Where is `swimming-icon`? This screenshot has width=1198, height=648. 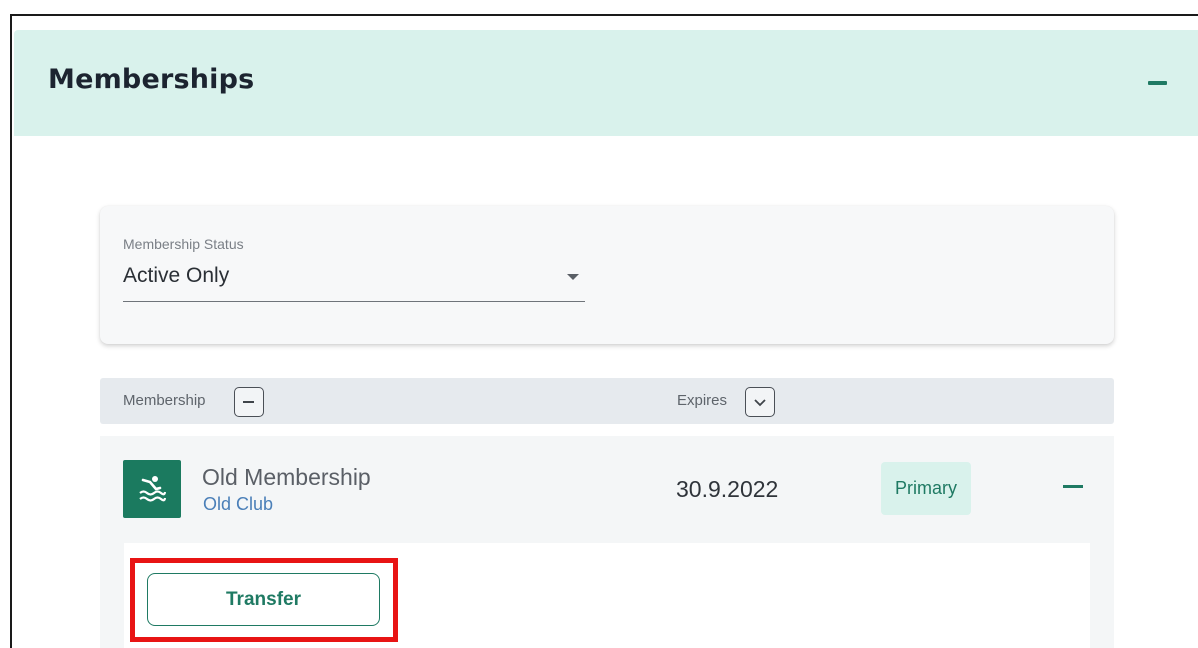 swimming-icon is located at coordinates (152, 489).